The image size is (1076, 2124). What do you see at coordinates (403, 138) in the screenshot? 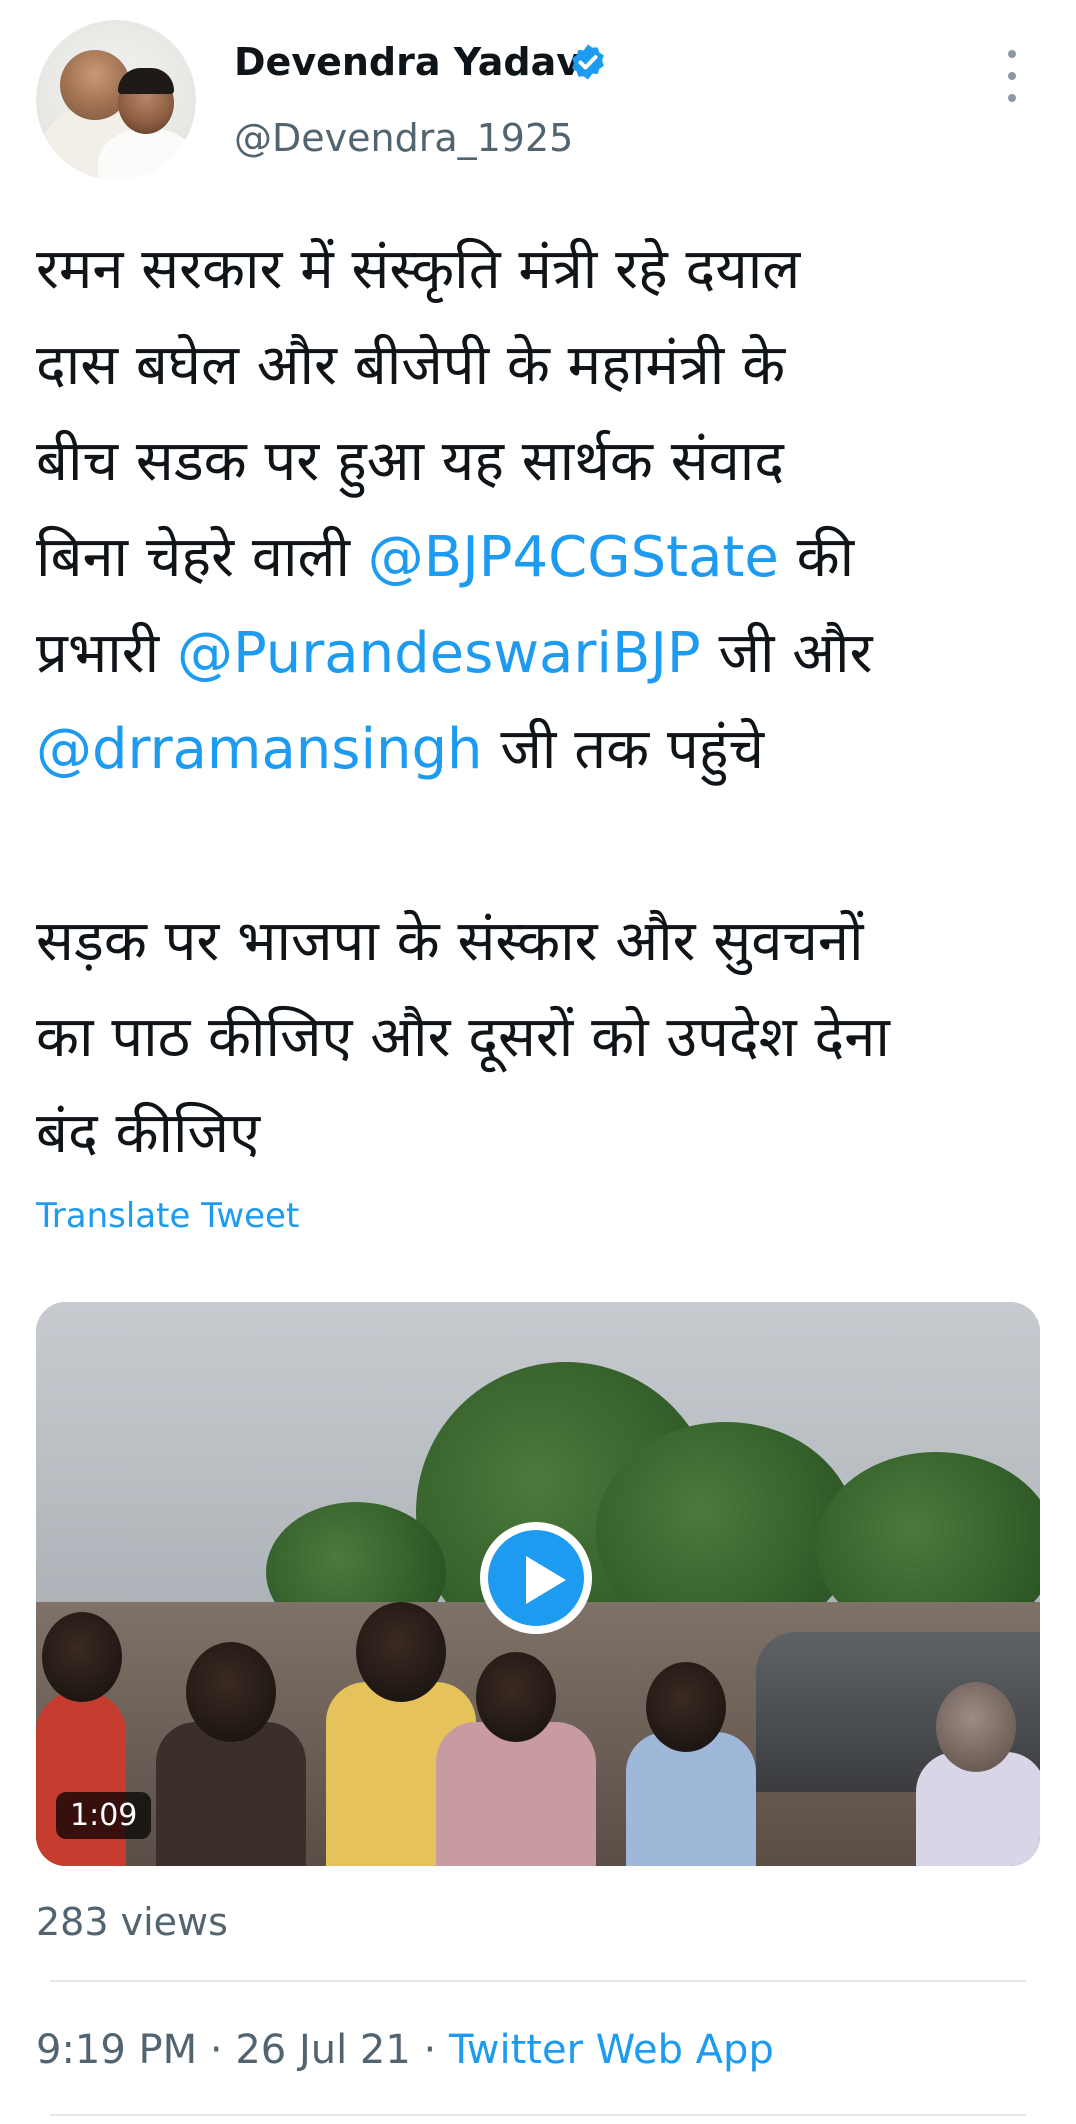
I see `author-handle: @Devendra_1925` at bounding box center [403, 138].